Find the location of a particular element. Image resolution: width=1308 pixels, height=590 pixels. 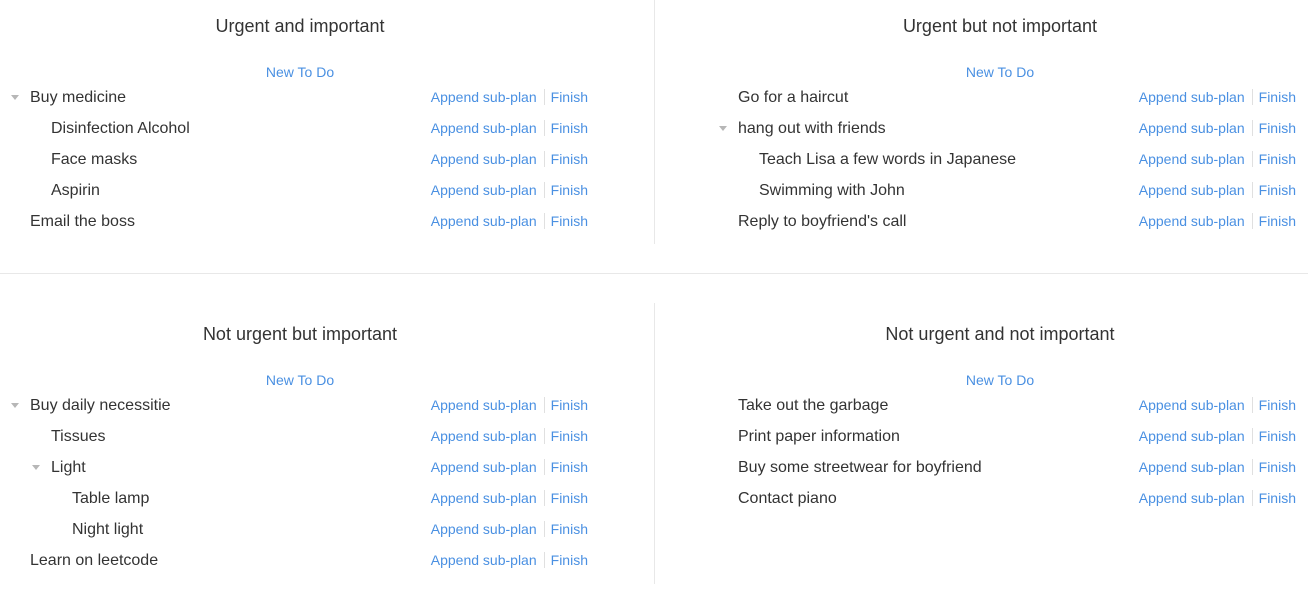

todo-label: Email the boss is located at coordinates (82, 221).